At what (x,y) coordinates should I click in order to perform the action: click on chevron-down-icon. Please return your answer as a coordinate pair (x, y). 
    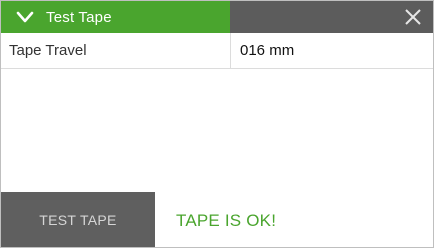
    Looking at the image, I should click on (25, 17).